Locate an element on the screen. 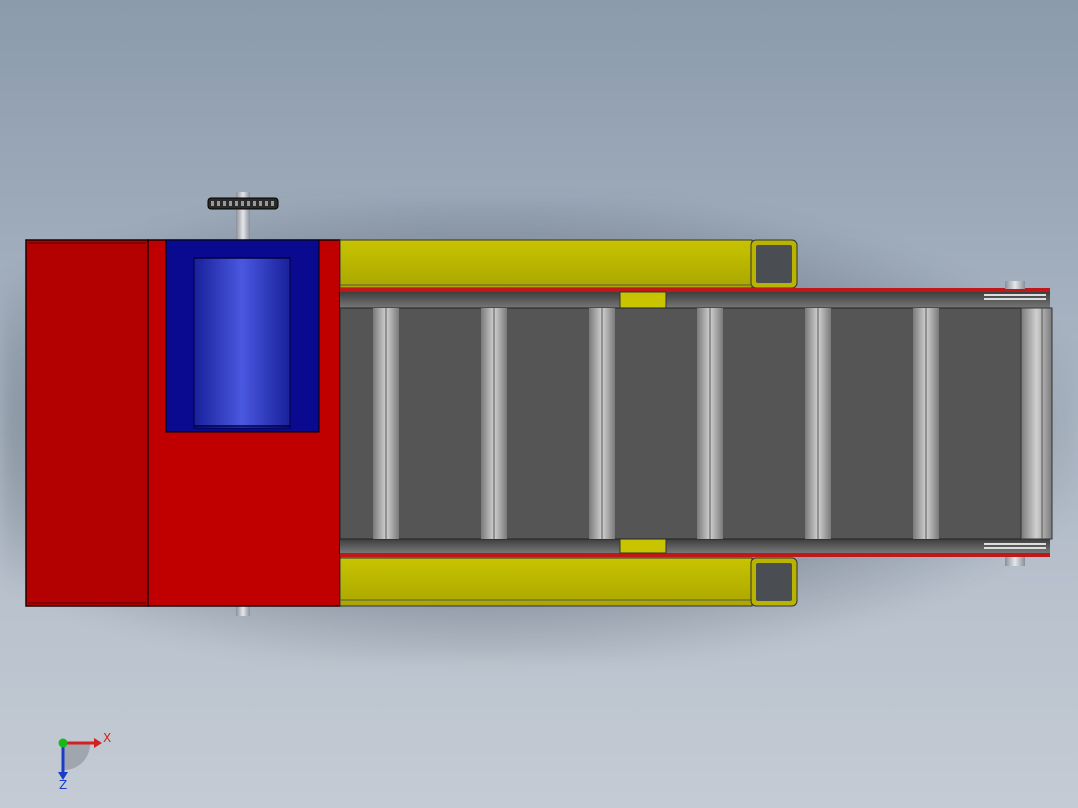 This screenshot has width=1078, height=808. motor-housing-end is located at coordinates (87, 423).